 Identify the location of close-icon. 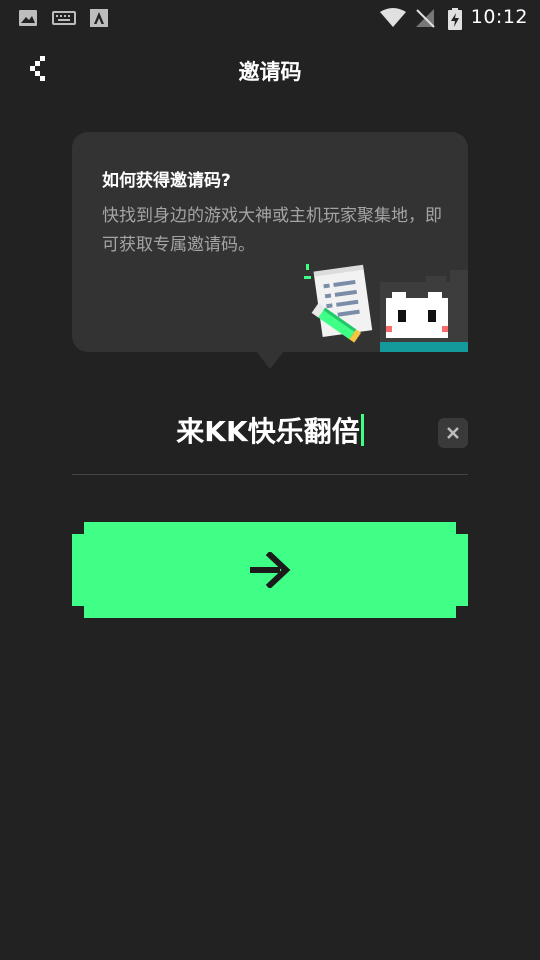
(453, 439).